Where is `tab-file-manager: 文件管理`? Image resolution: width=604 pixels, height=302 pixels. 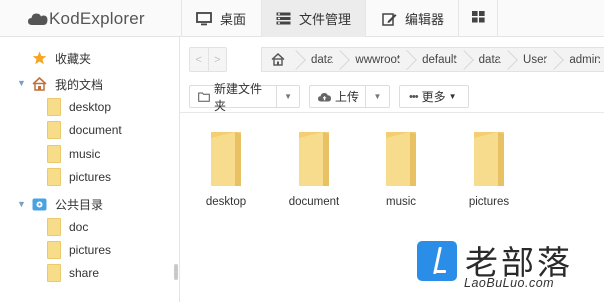 tab-file-manager: 文件管理 is located at coordinates (313, 18).